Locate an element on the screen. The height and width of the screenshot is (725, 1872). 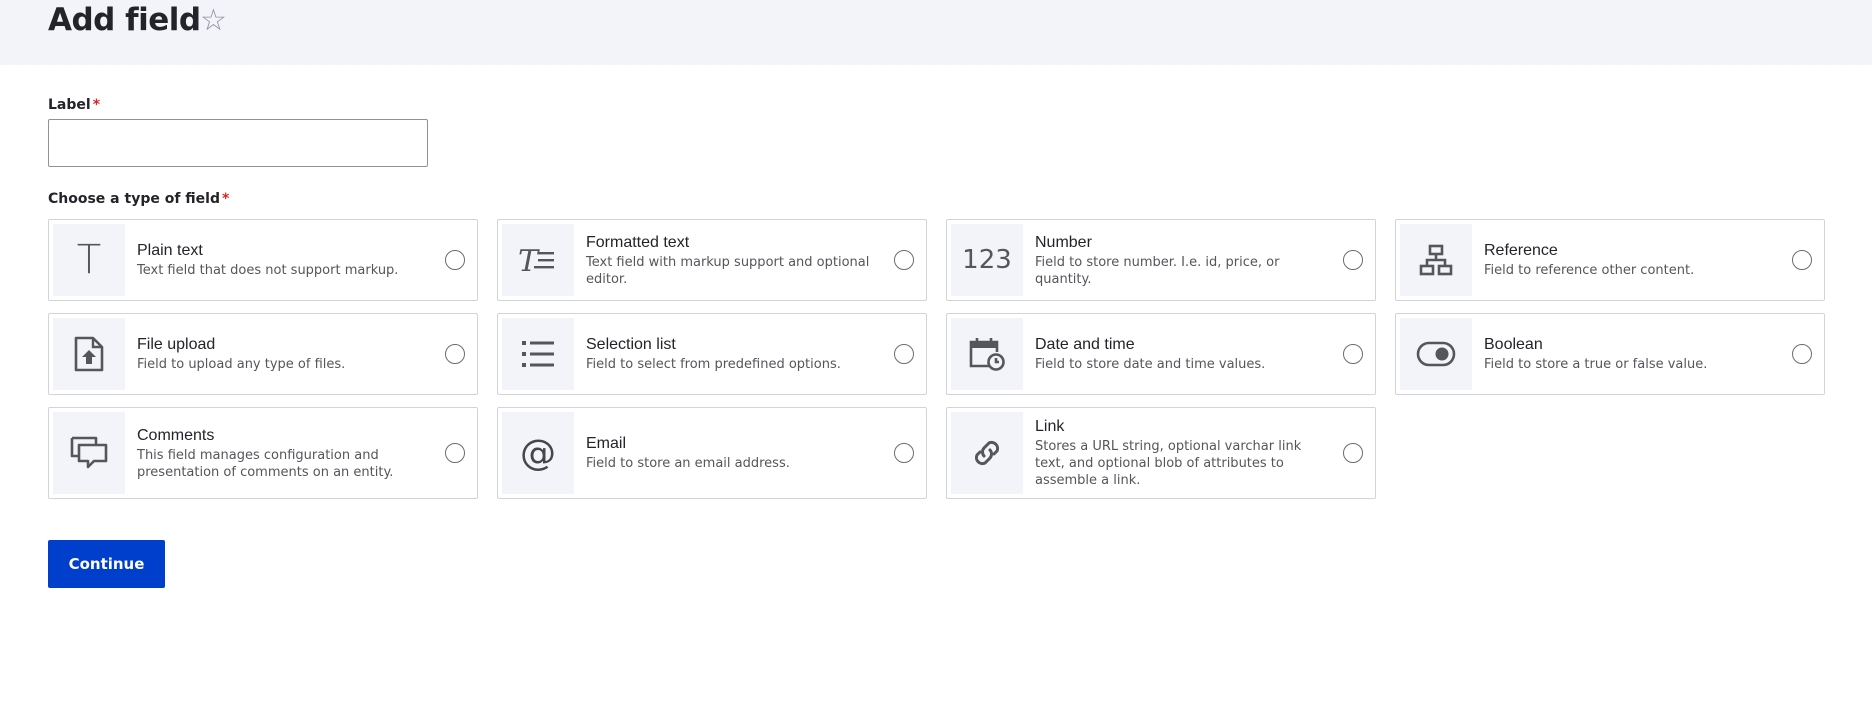
field-type-description: Field to store date and time values. is located at coordinates (1150, 364).